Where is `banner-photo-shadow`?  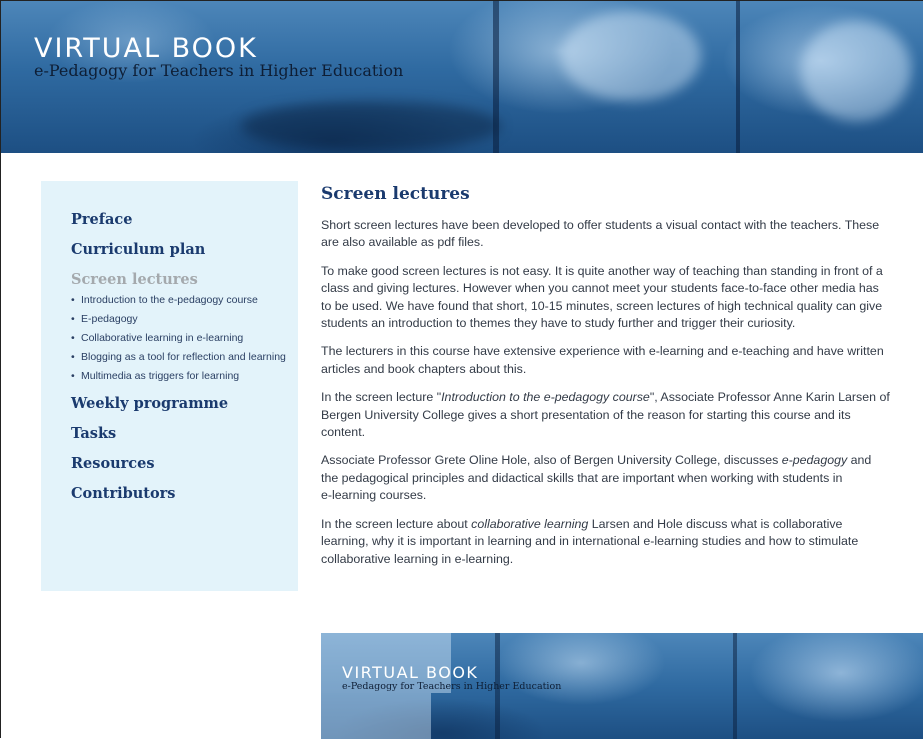
banner-photo-shadow is located at coordinates (371, 126).